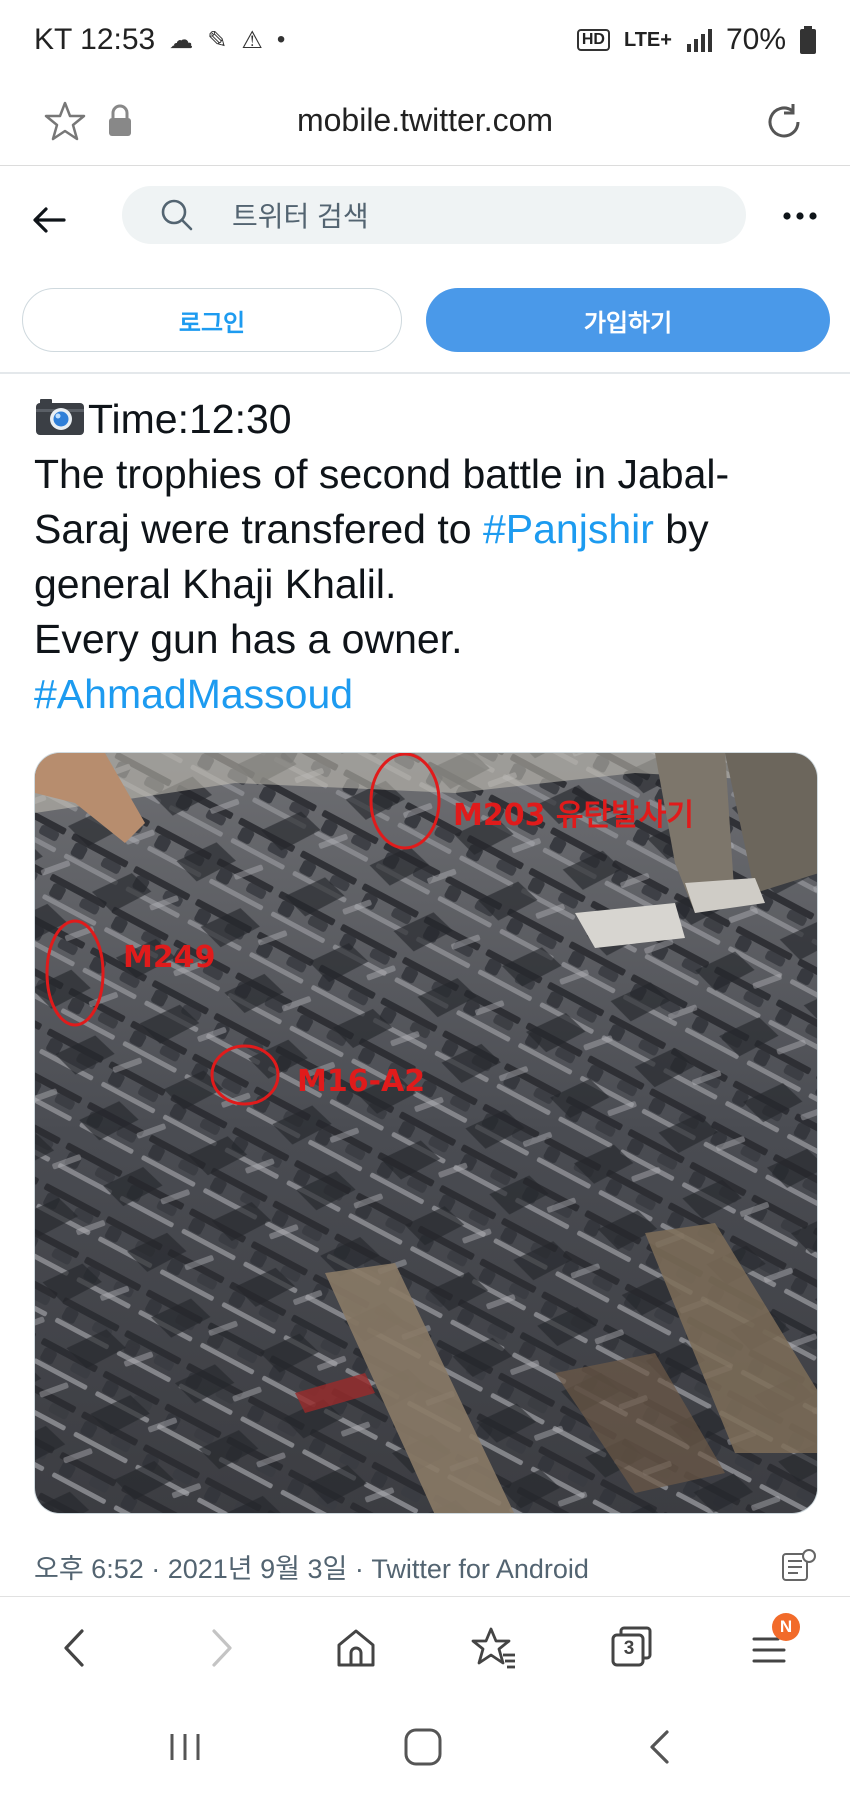 The width and height of the screenshot is (850, 1795). What do you see at coordinates (429, 694) in the screenshot?
I see `tweet-line-6: #AhmadMassoud` at bounding box center [429, 694].